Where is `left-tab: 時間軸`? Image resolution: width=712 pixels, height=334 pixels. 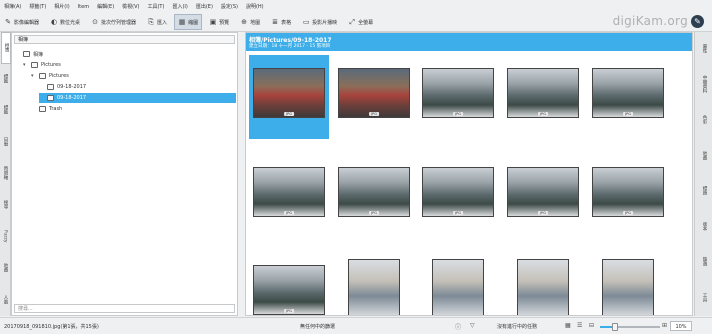
left-tab: 時間軸 is located at coordinates (5, 173).